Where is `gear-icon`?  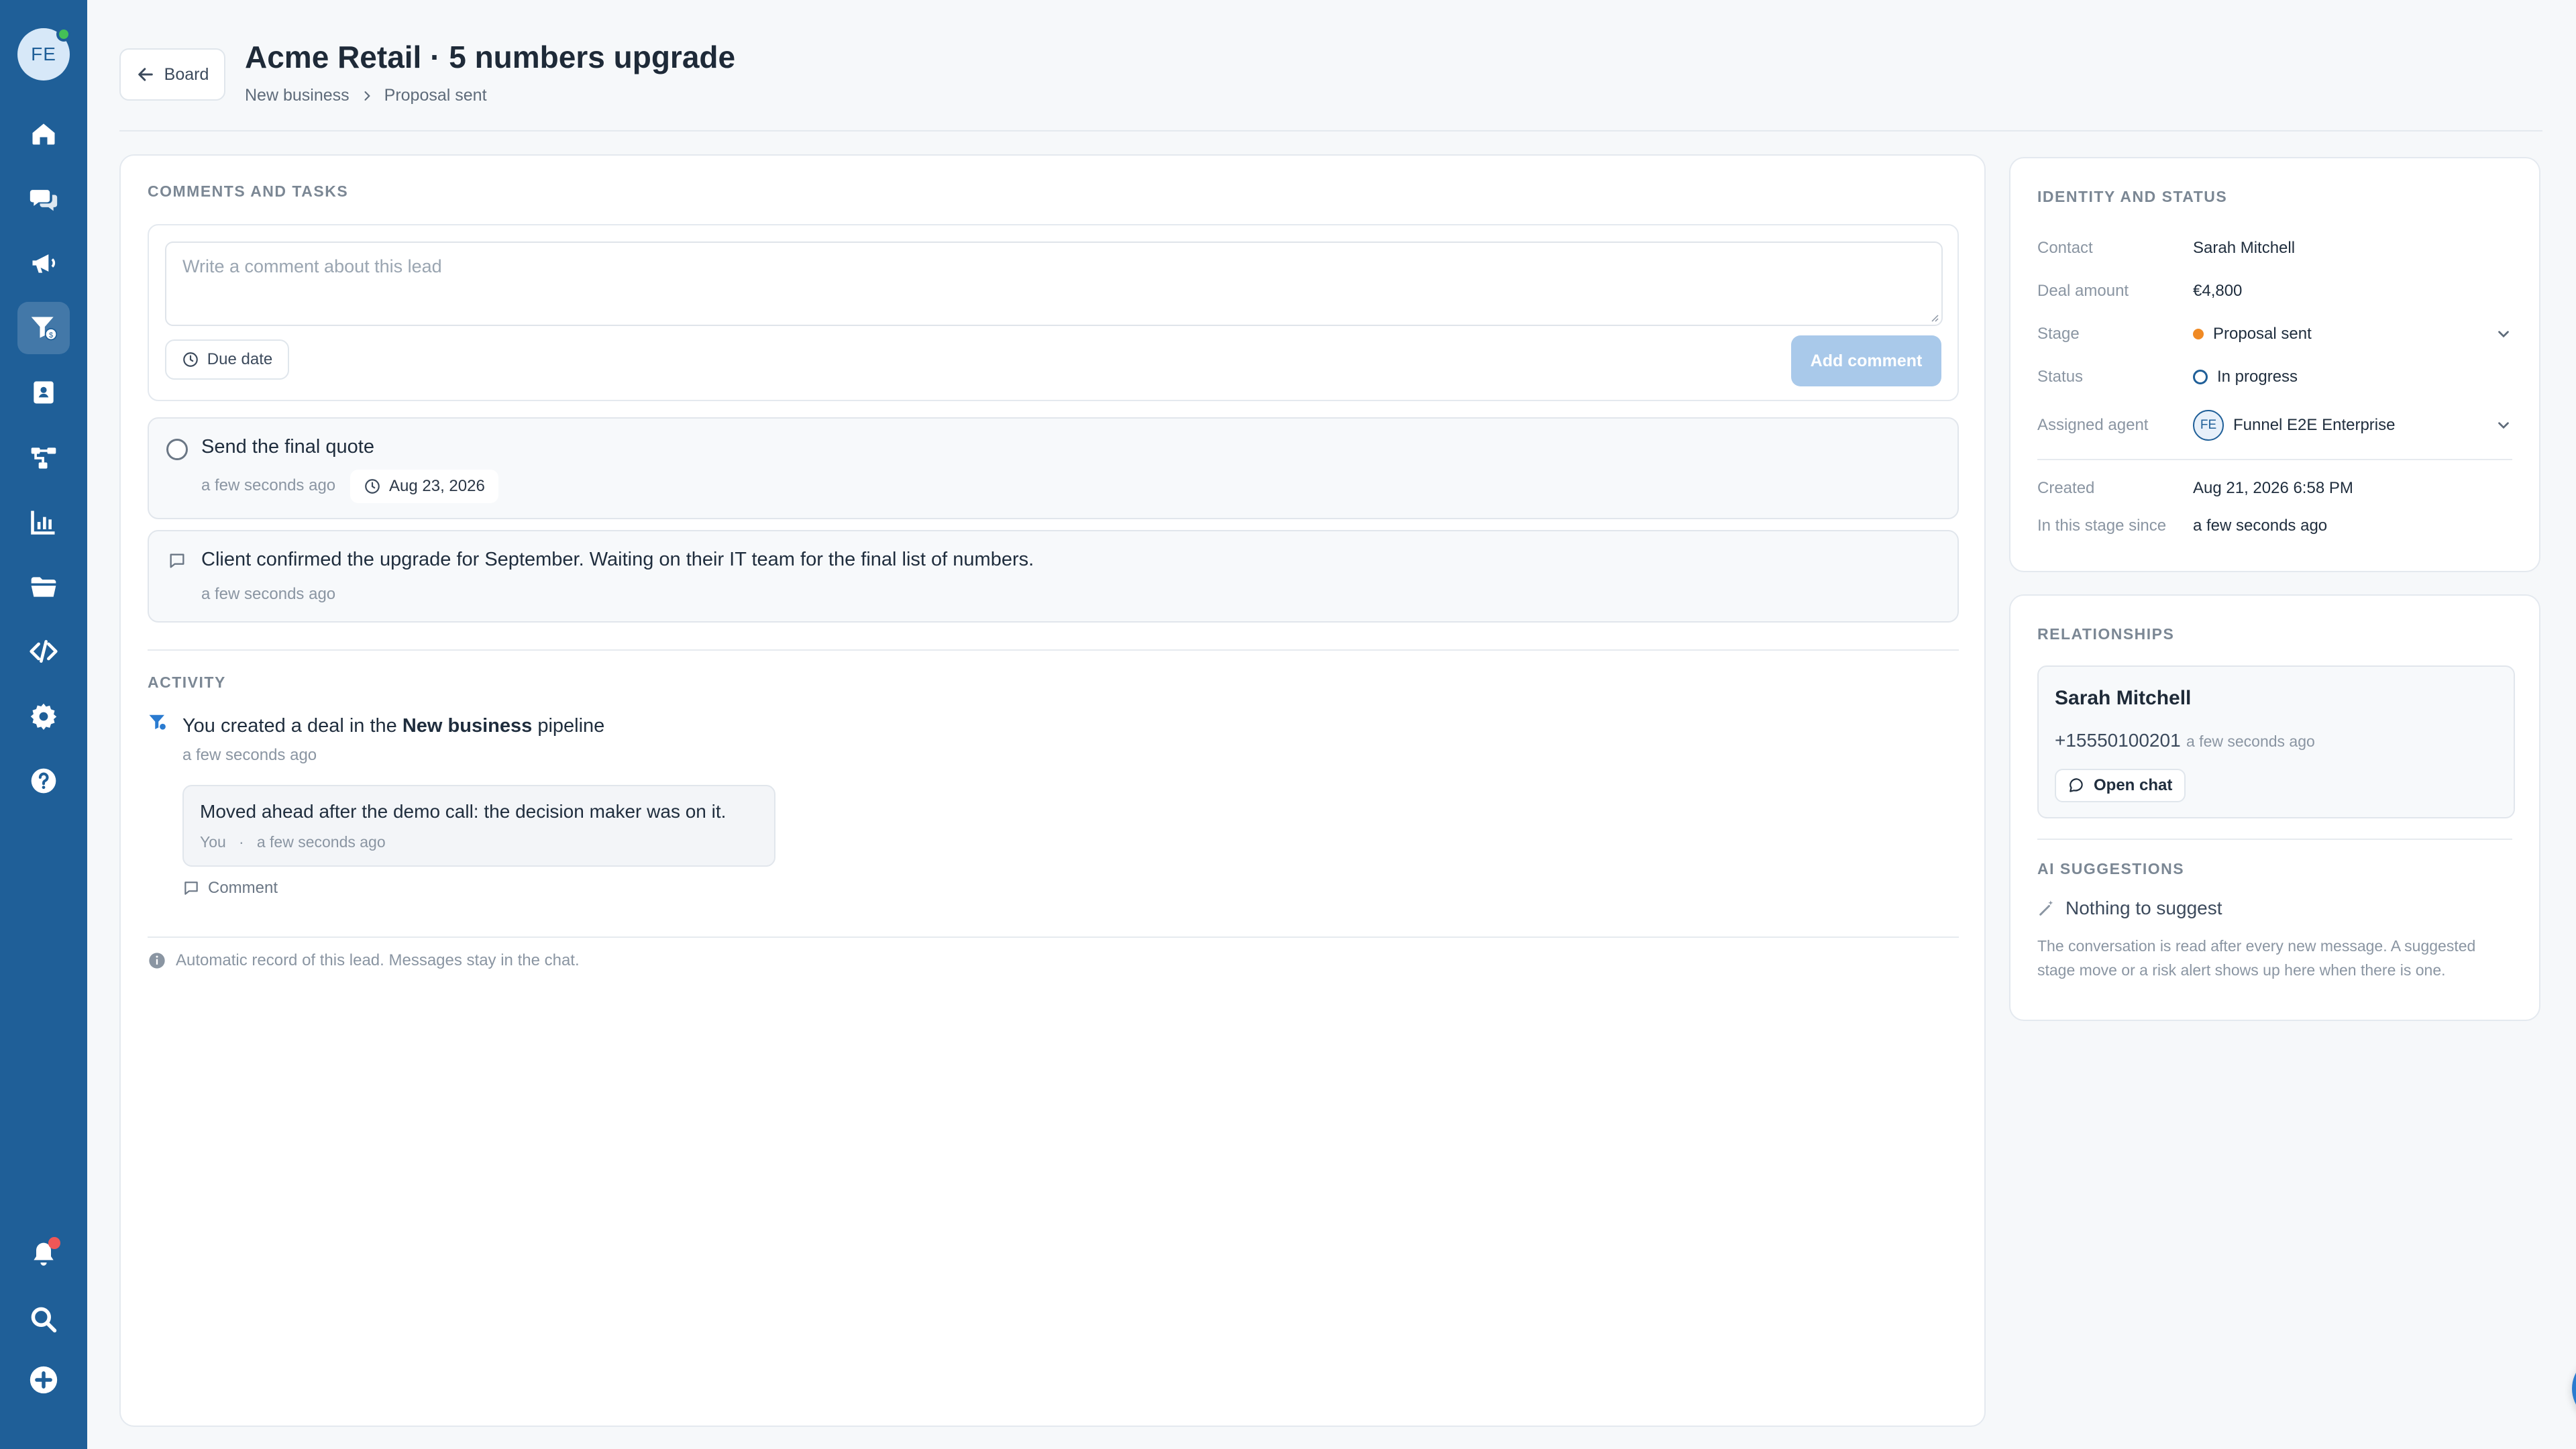
gear-icon is located at coordinates (43, 716).